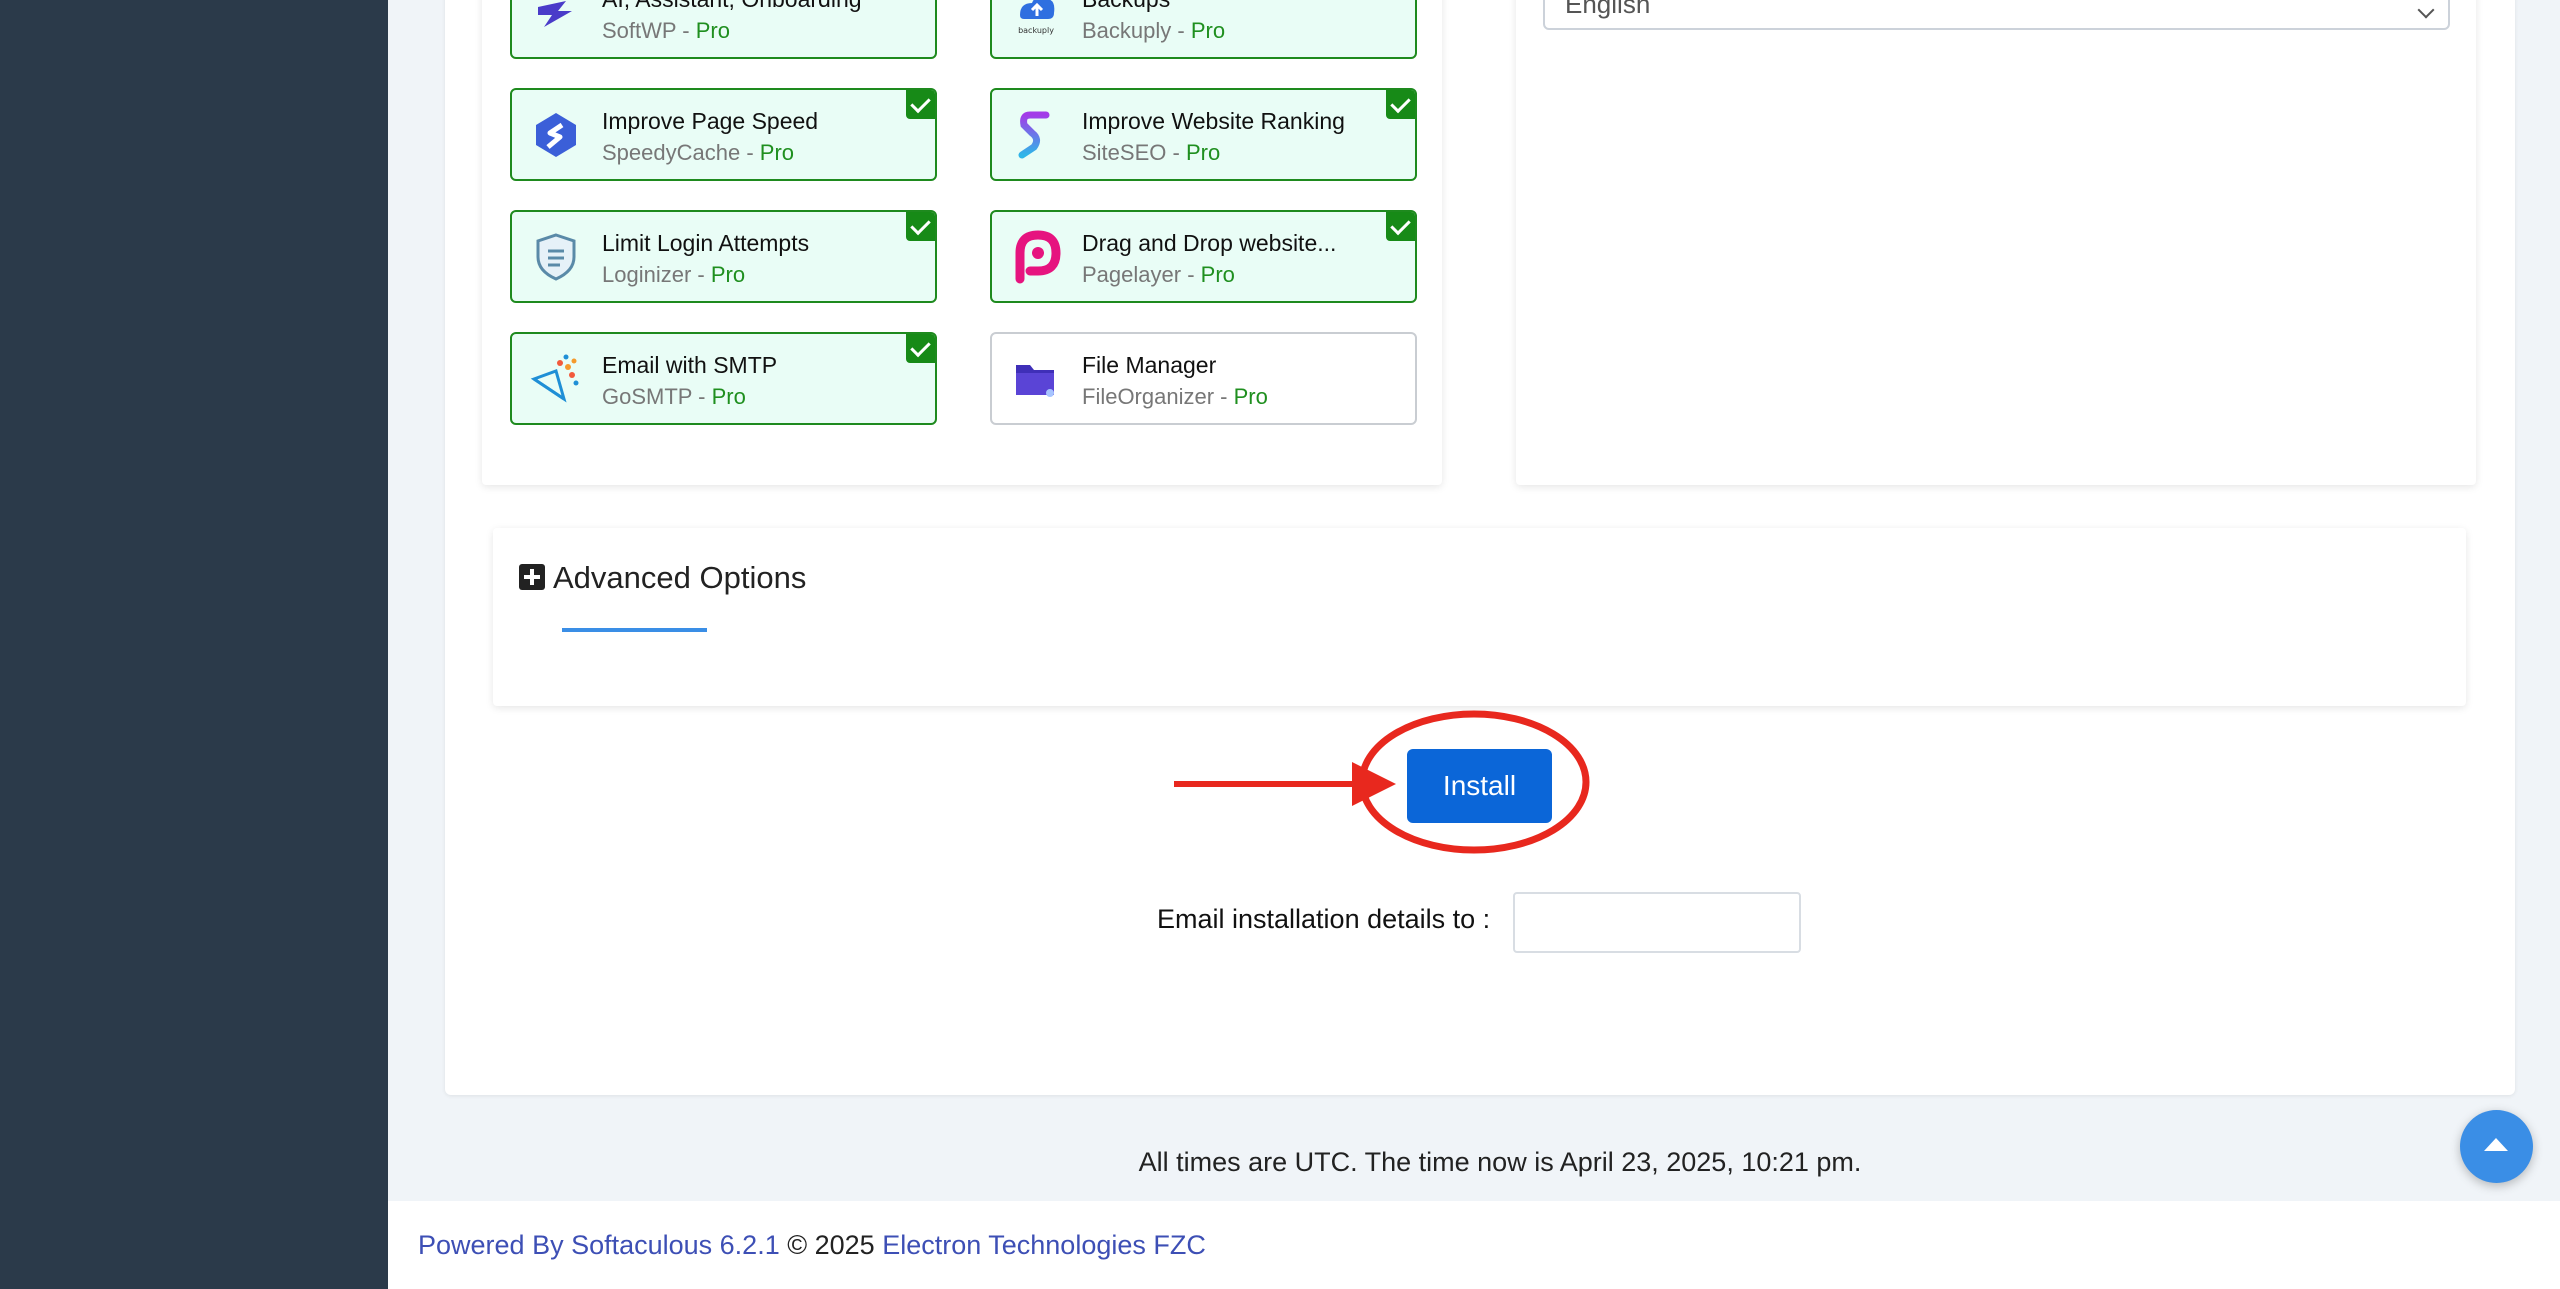  Describe the element at coordinates (674, 274) in the screenshot. I see `plugin-vendor: Loginizer - Pro` at that location.